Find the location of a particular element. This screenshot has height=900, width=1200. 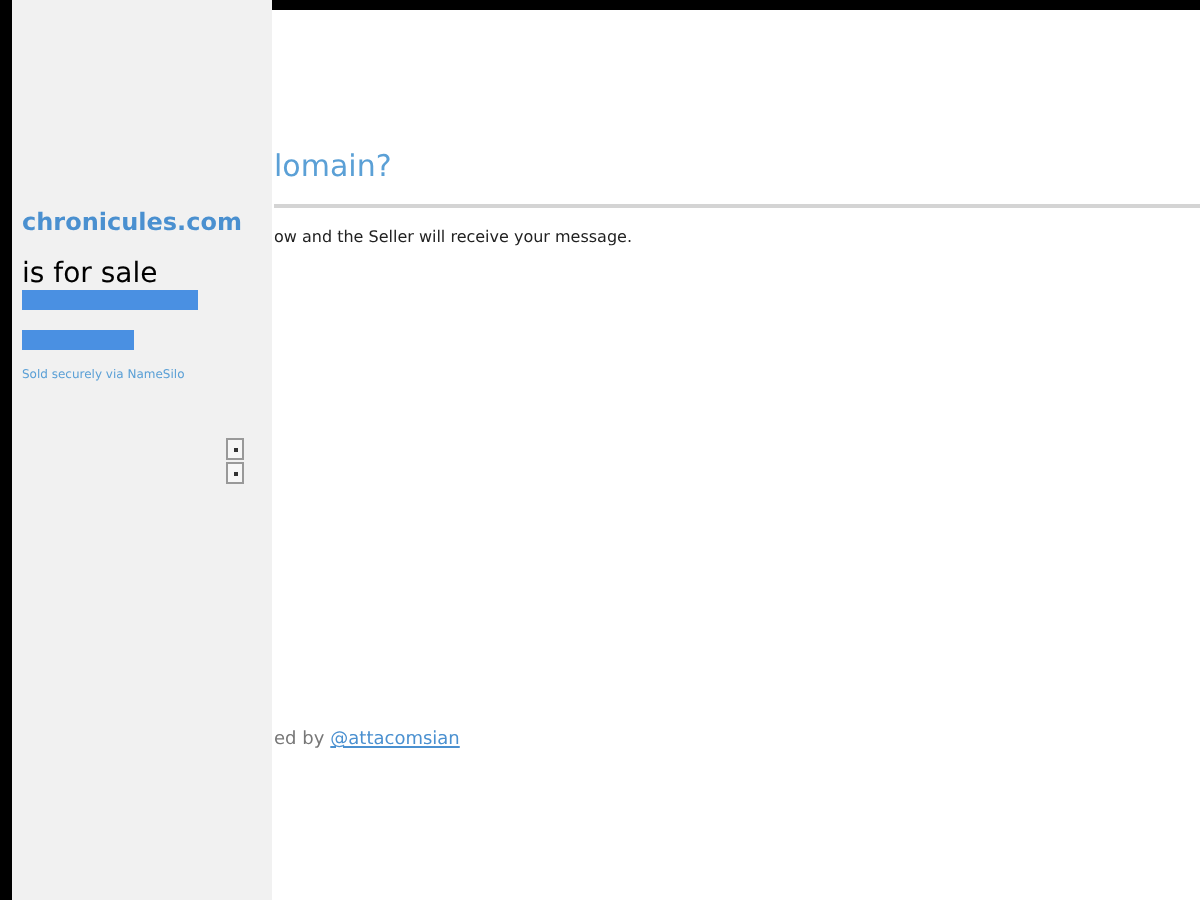

sale-heading: is for sale is located at coordinates (91, 274).